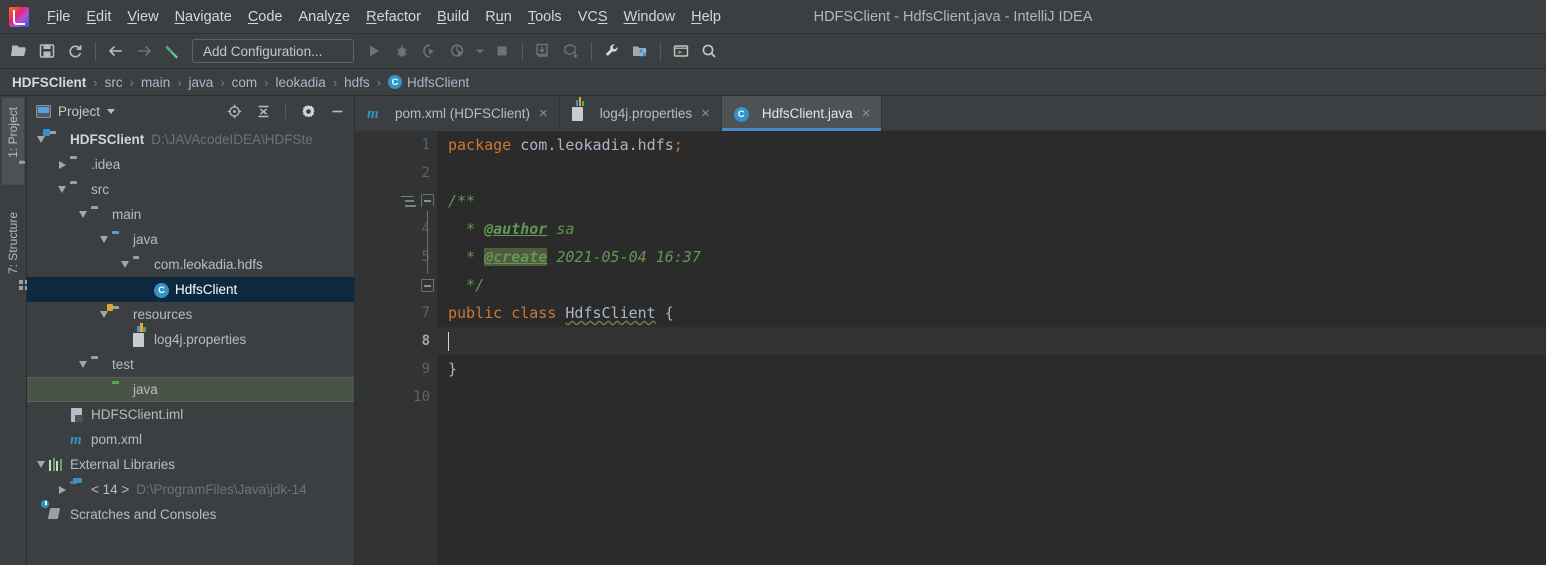  What do you see at coordinates (116, 51) in the screenshot?
I see `navigate-back-icon` at bounding box center [116, 51].